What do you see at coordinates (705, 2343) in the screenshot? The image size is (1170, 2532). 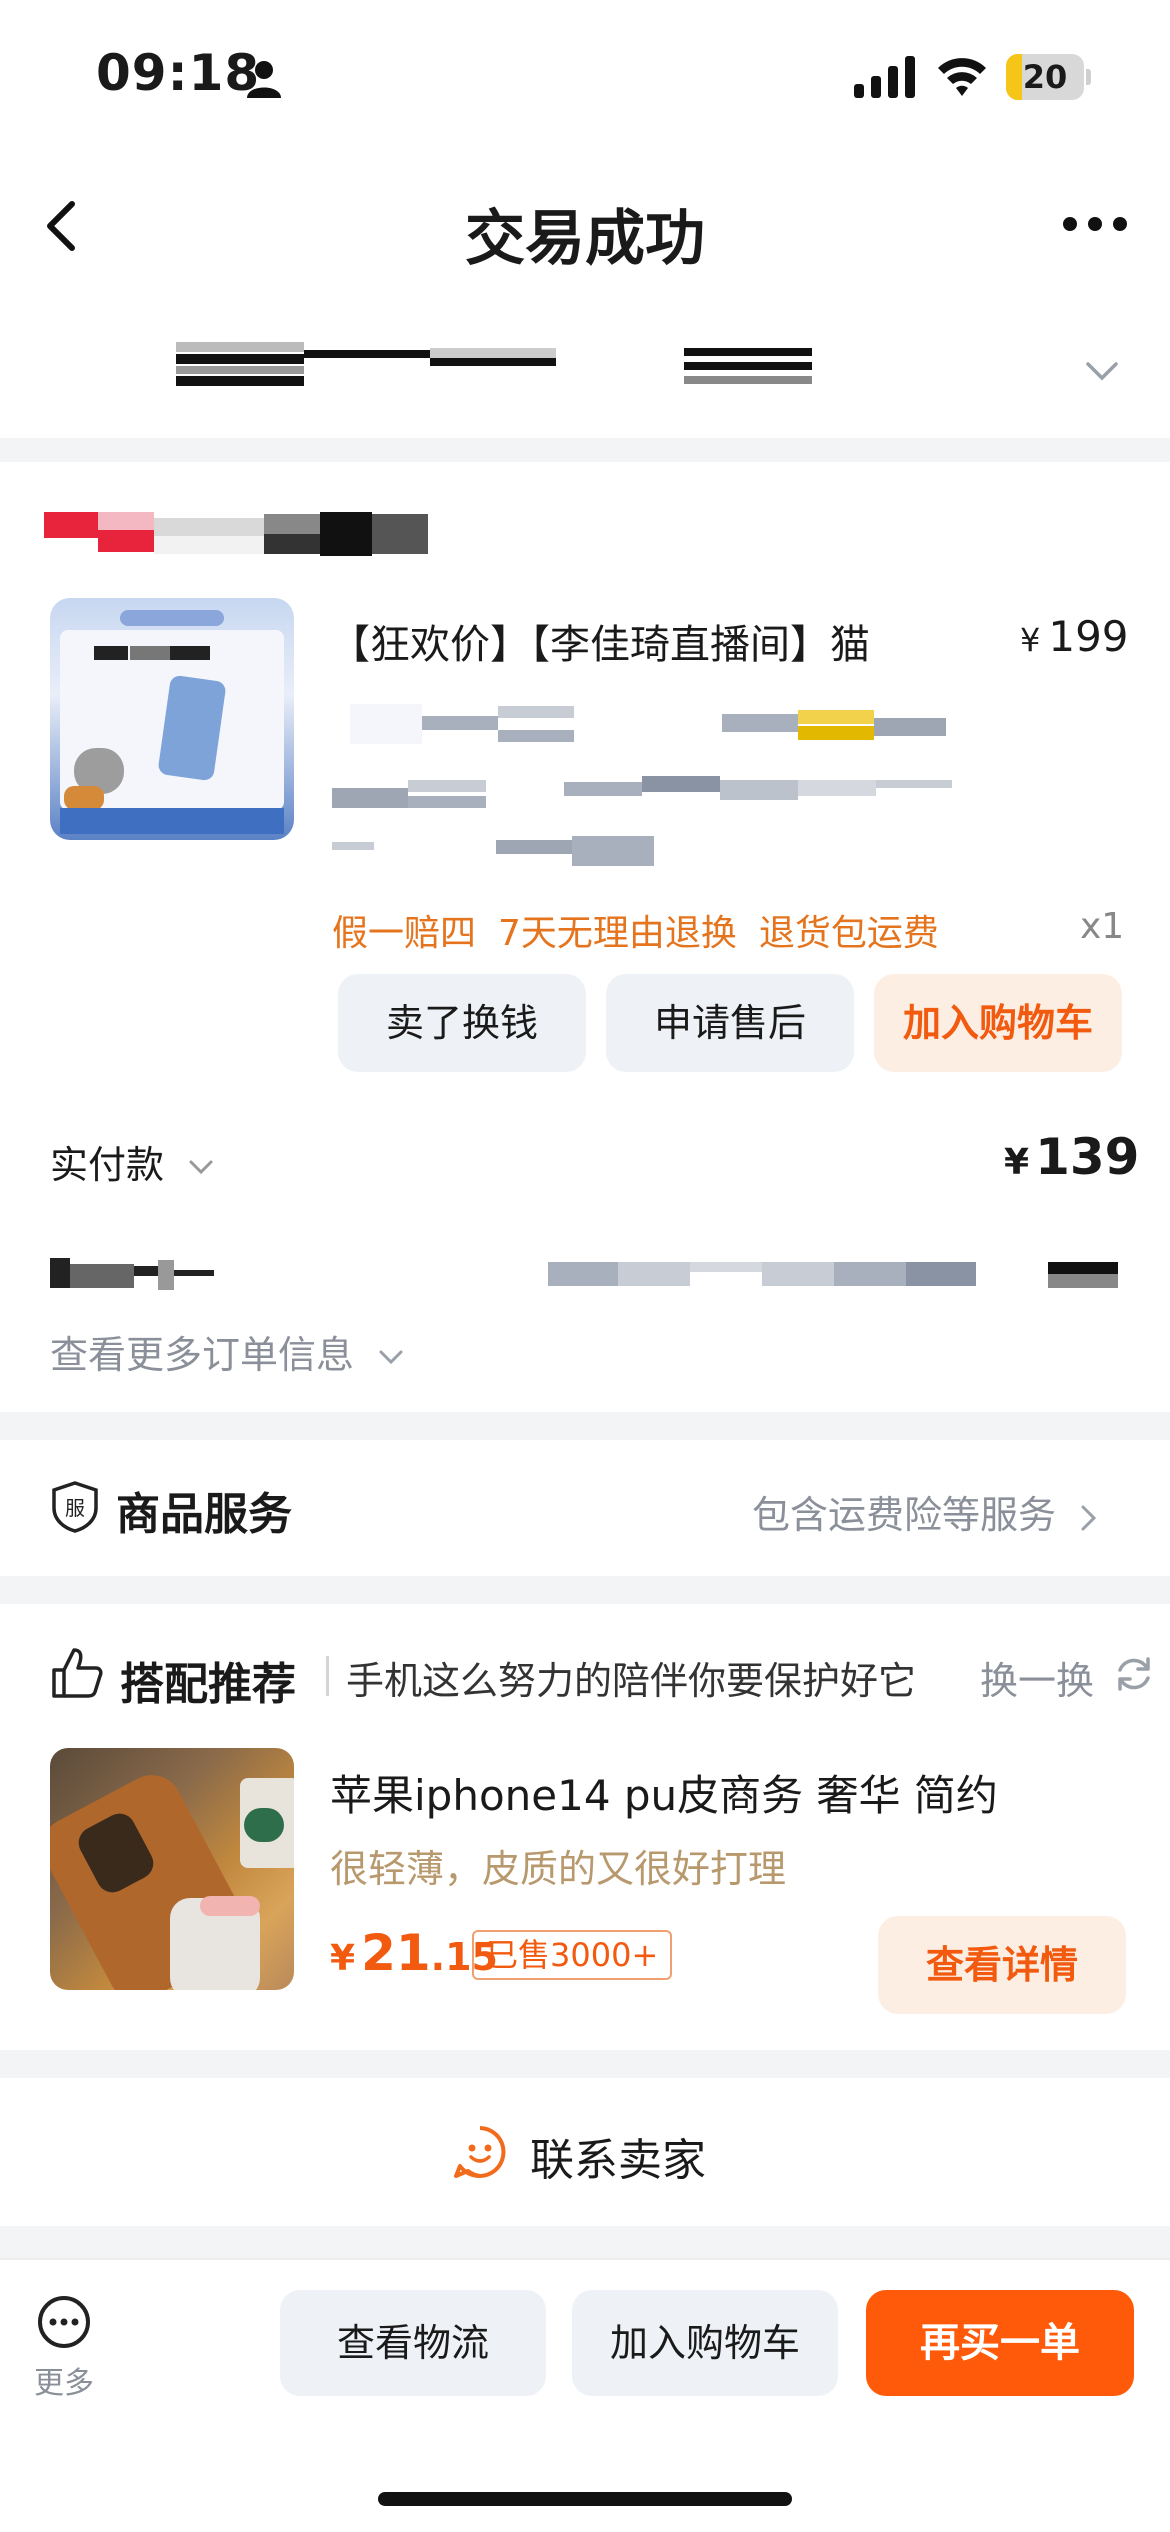 I see `add-to-cart-bottom-button: 加入购物车` at bounding box center [705, 2343].